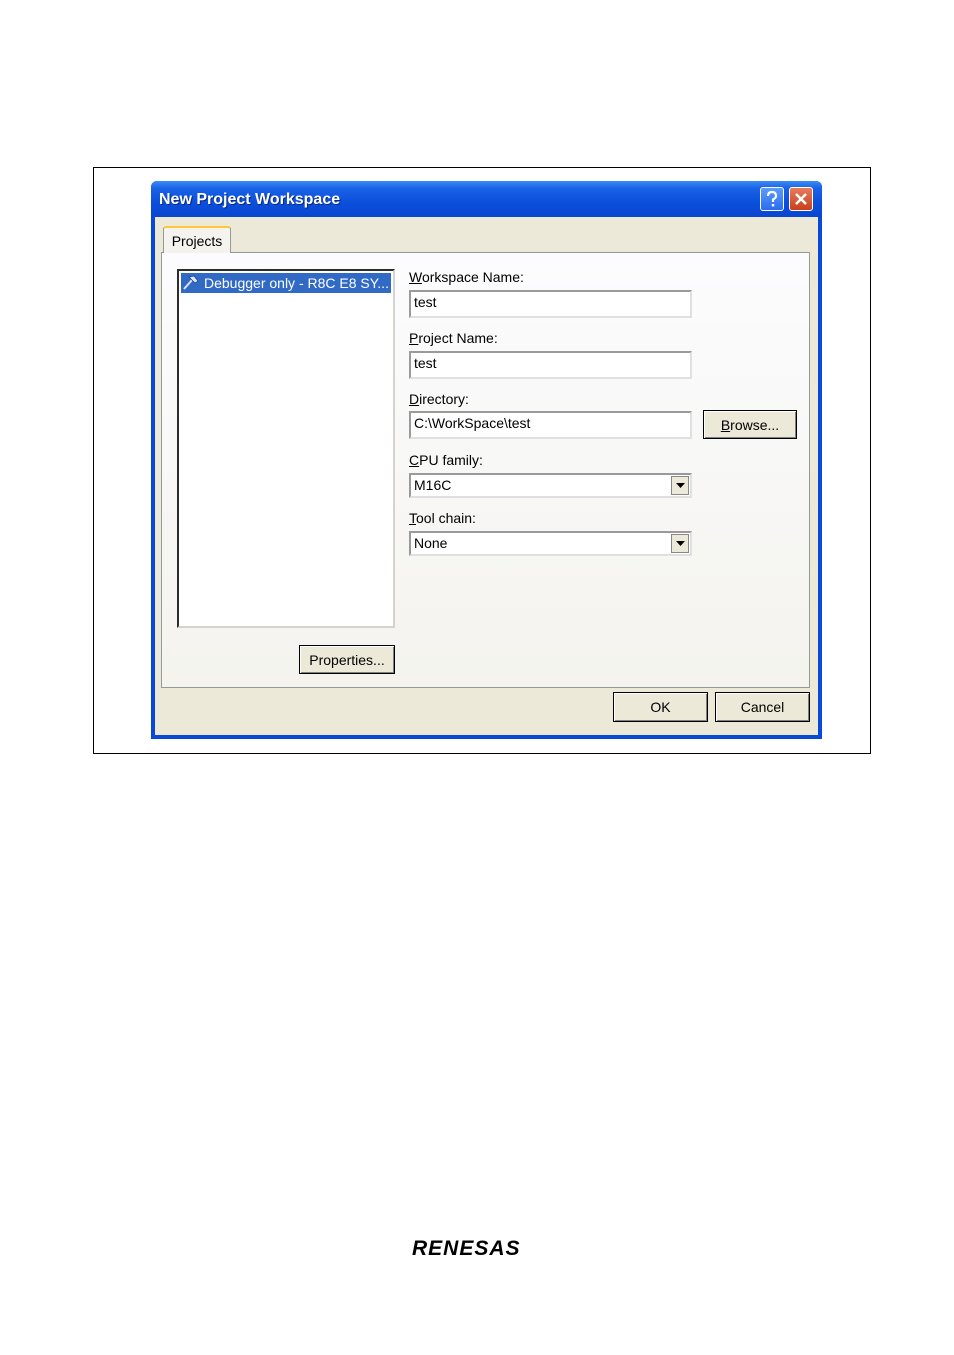 The image size is (954, 1355). I want to click on workspace-name-label: Workspace Name:, so click(466, 277).